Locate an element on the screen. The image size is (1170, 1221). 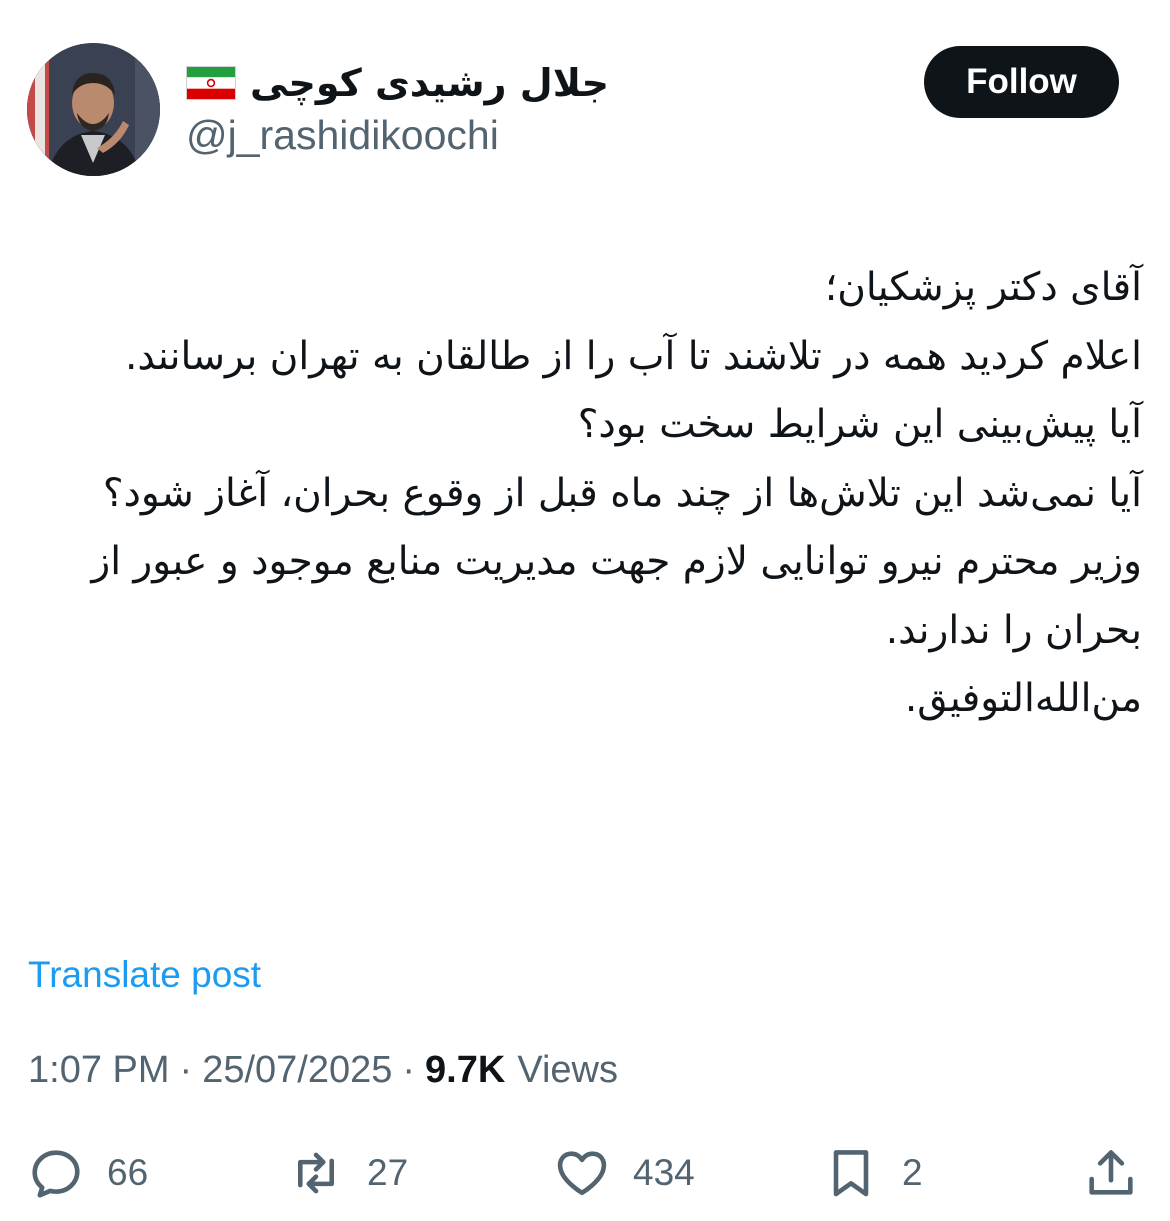
author-name-row: جلال رشیدی کوچی is located at coordinates (397, 83).